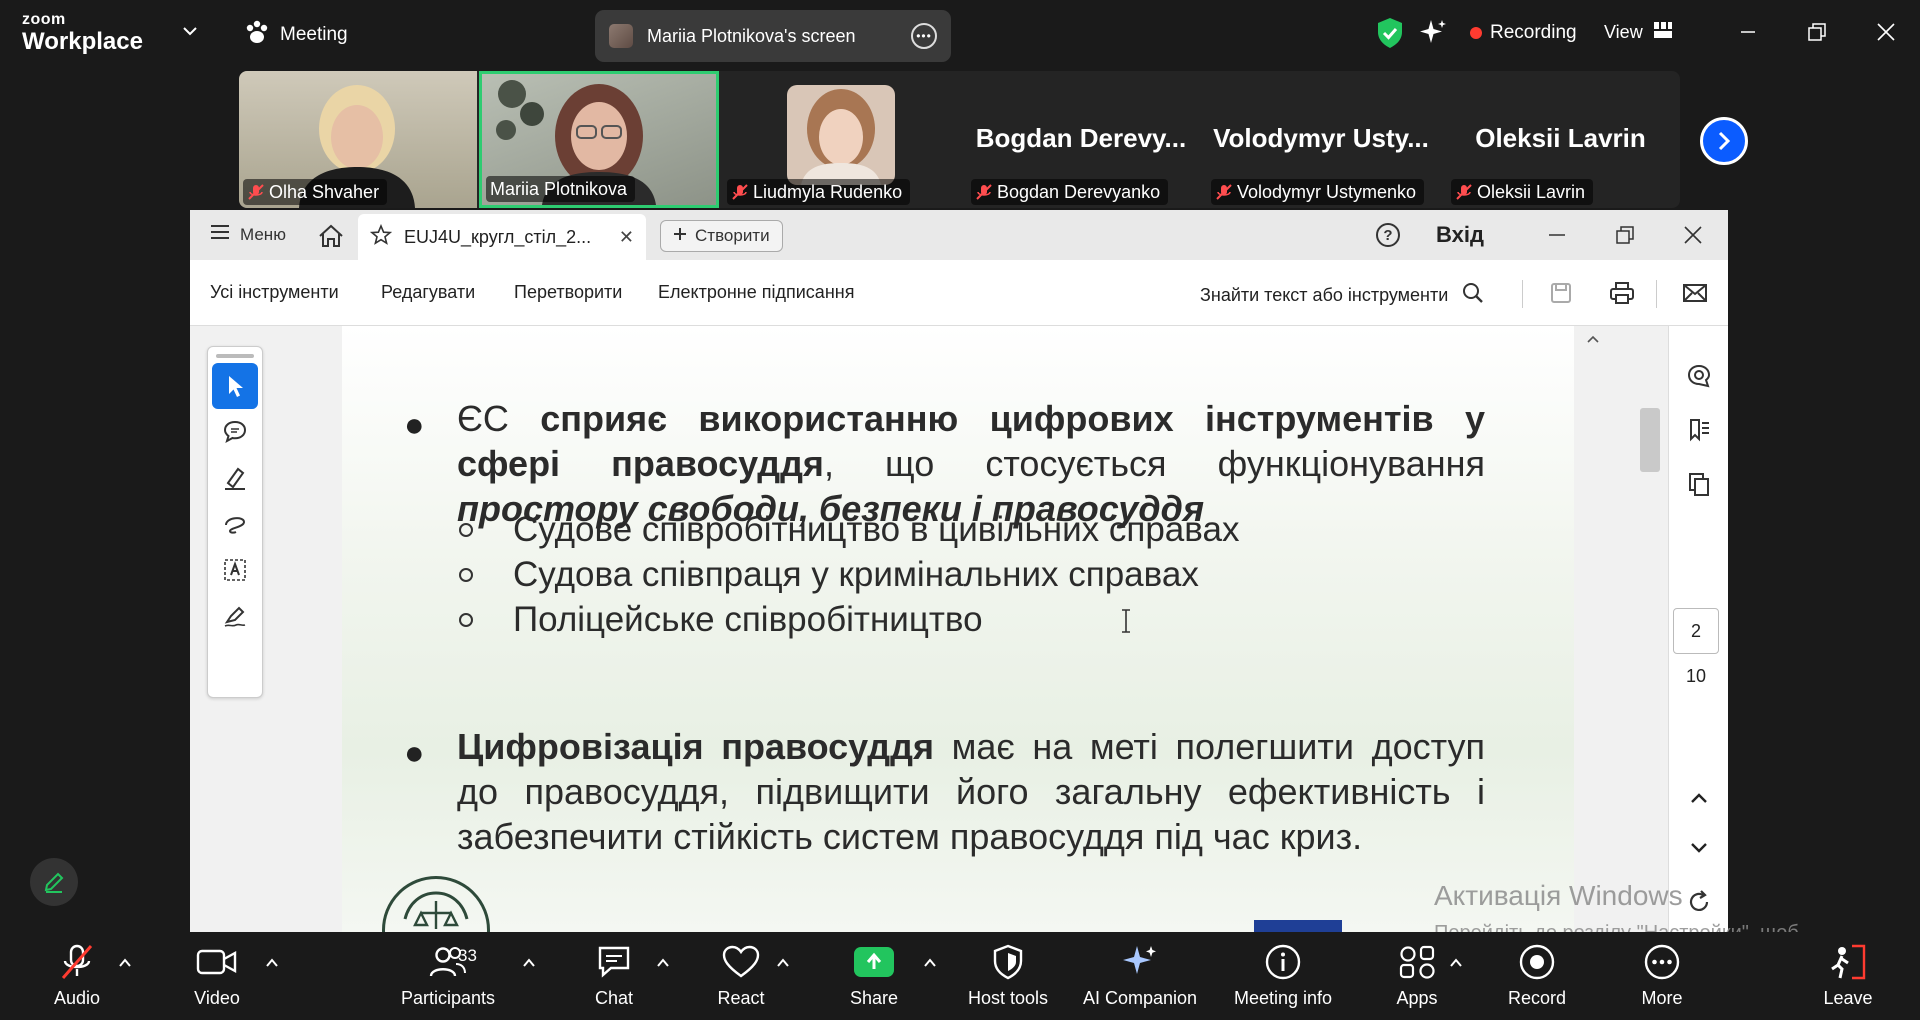  Describe the element at coordinates (235, 432) in the screenshot. I see `add-comment-tool` at that location.